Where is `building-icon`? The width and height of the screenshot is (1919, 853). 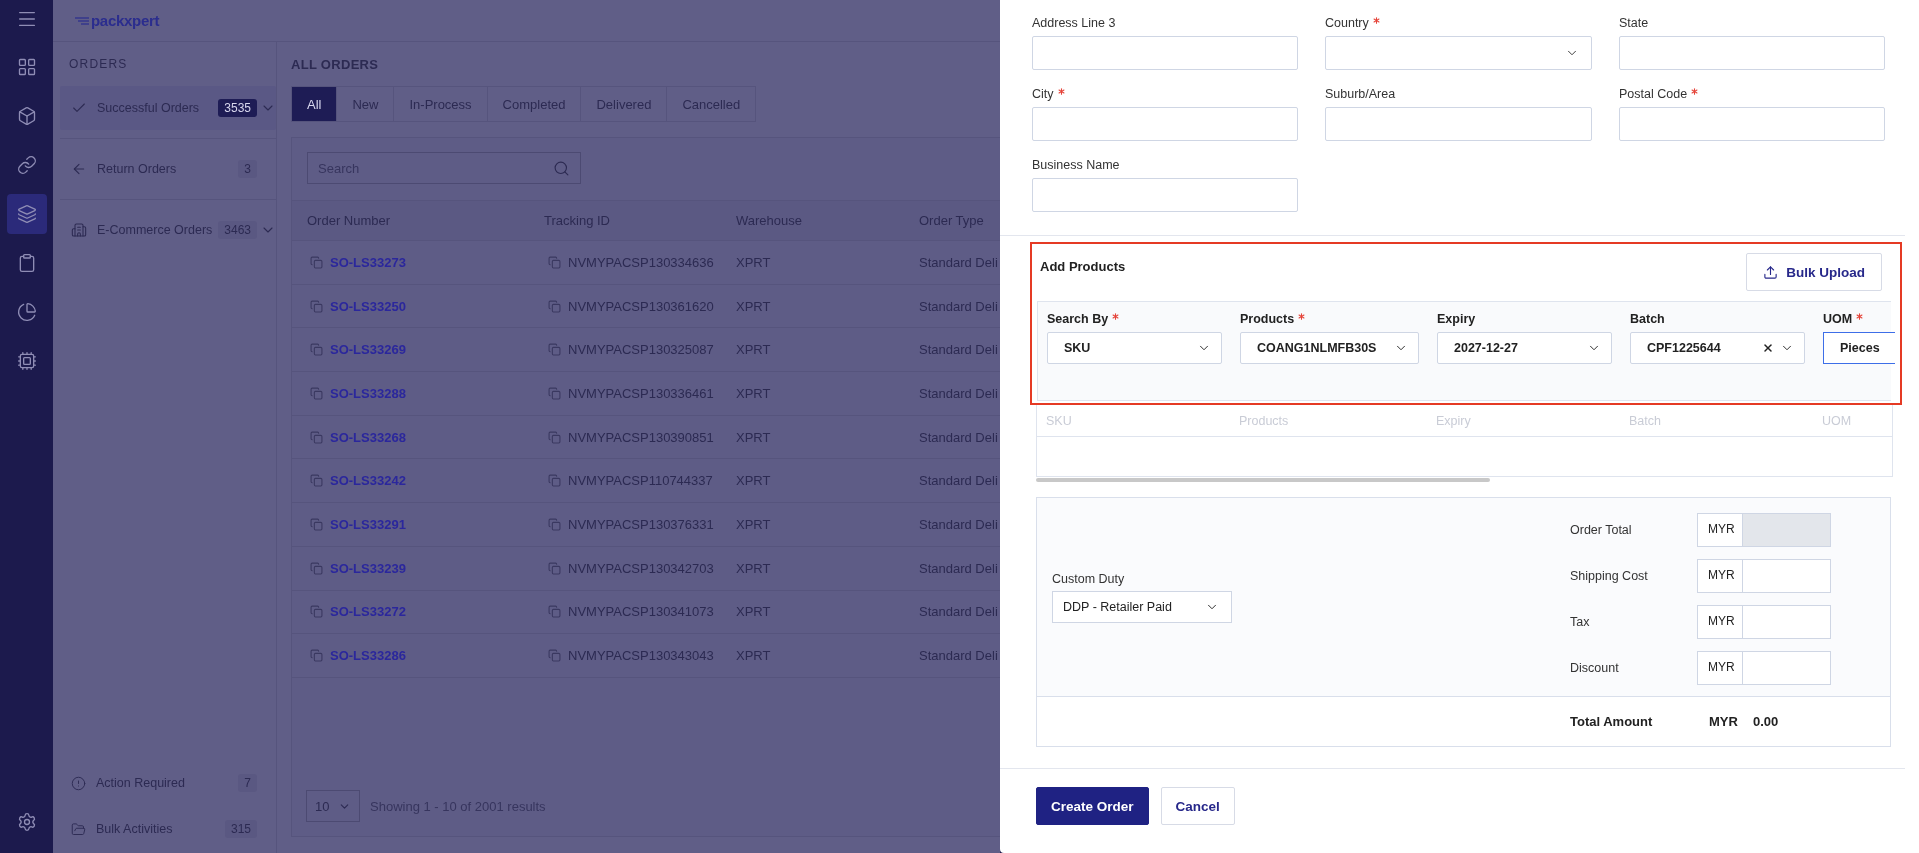
building-icon is located at coordinates (79, 230).